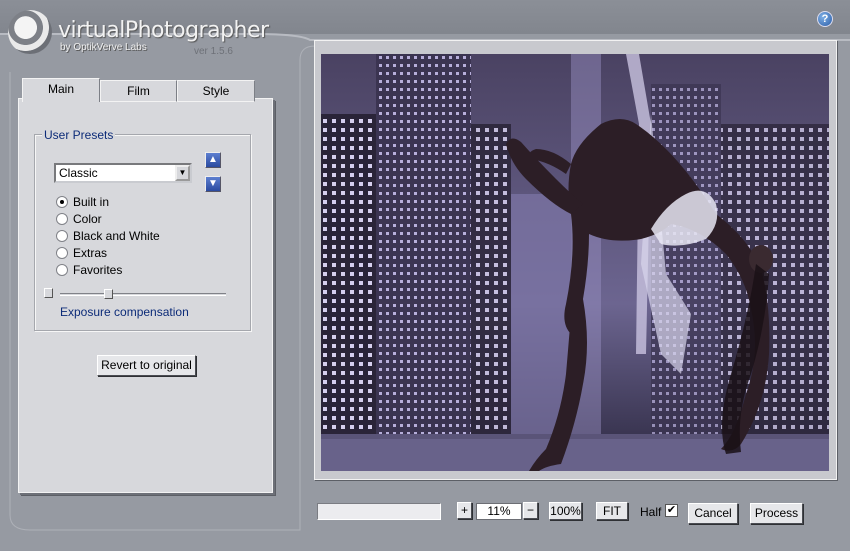 Image resolution: width=850 pixels, height=551 pixels. Describe the element at coordinates (213, 184) in the screenshot. I see `down-arrow-icon: ▼` at that location.